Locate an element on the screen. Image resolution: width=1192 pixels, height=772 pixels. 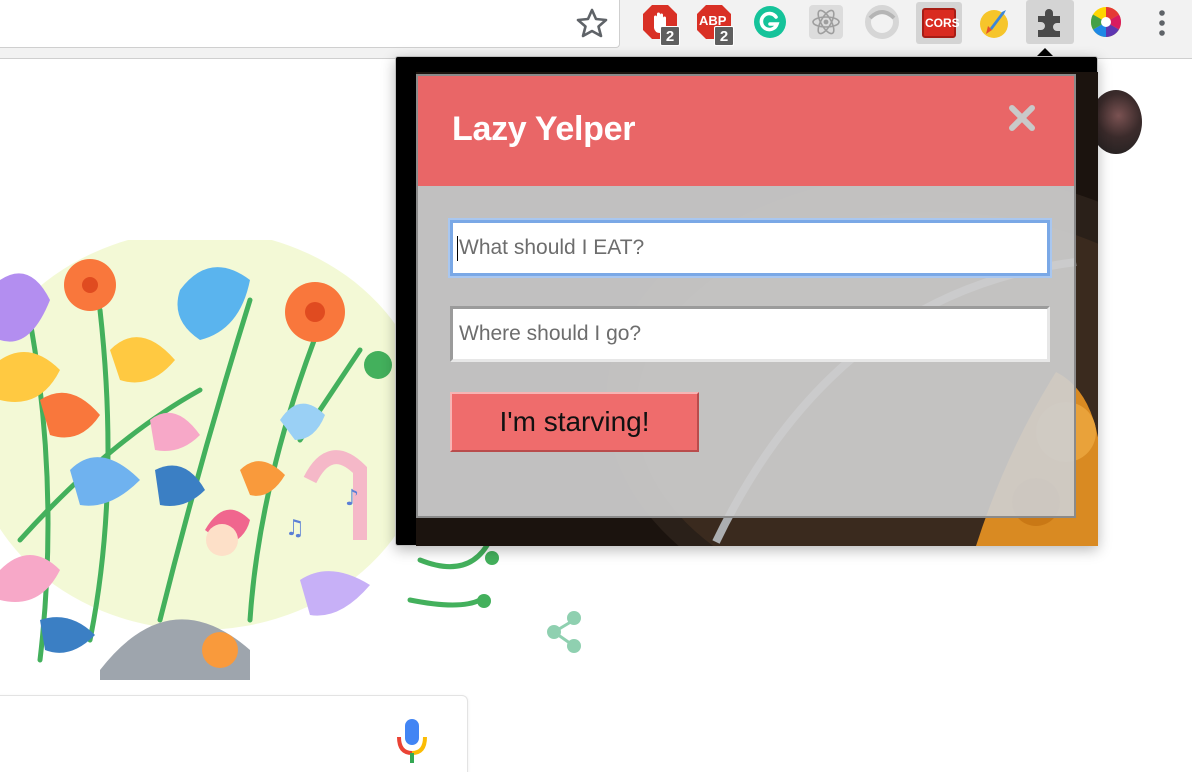
food-search-input is located at coordinates (750, 248).